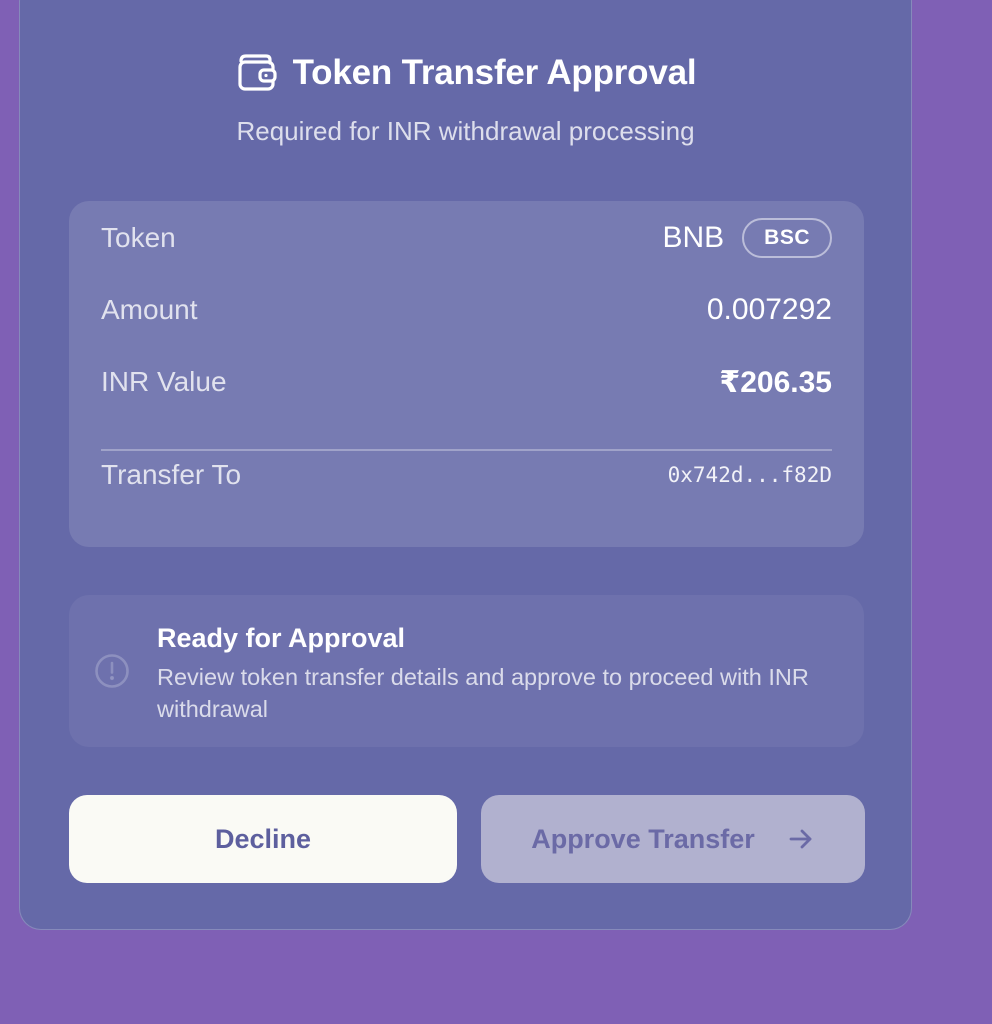 Image resolution: width=992 pixels, height=1024 pixels. I want to click on token-label: Token, so click(138, 237).